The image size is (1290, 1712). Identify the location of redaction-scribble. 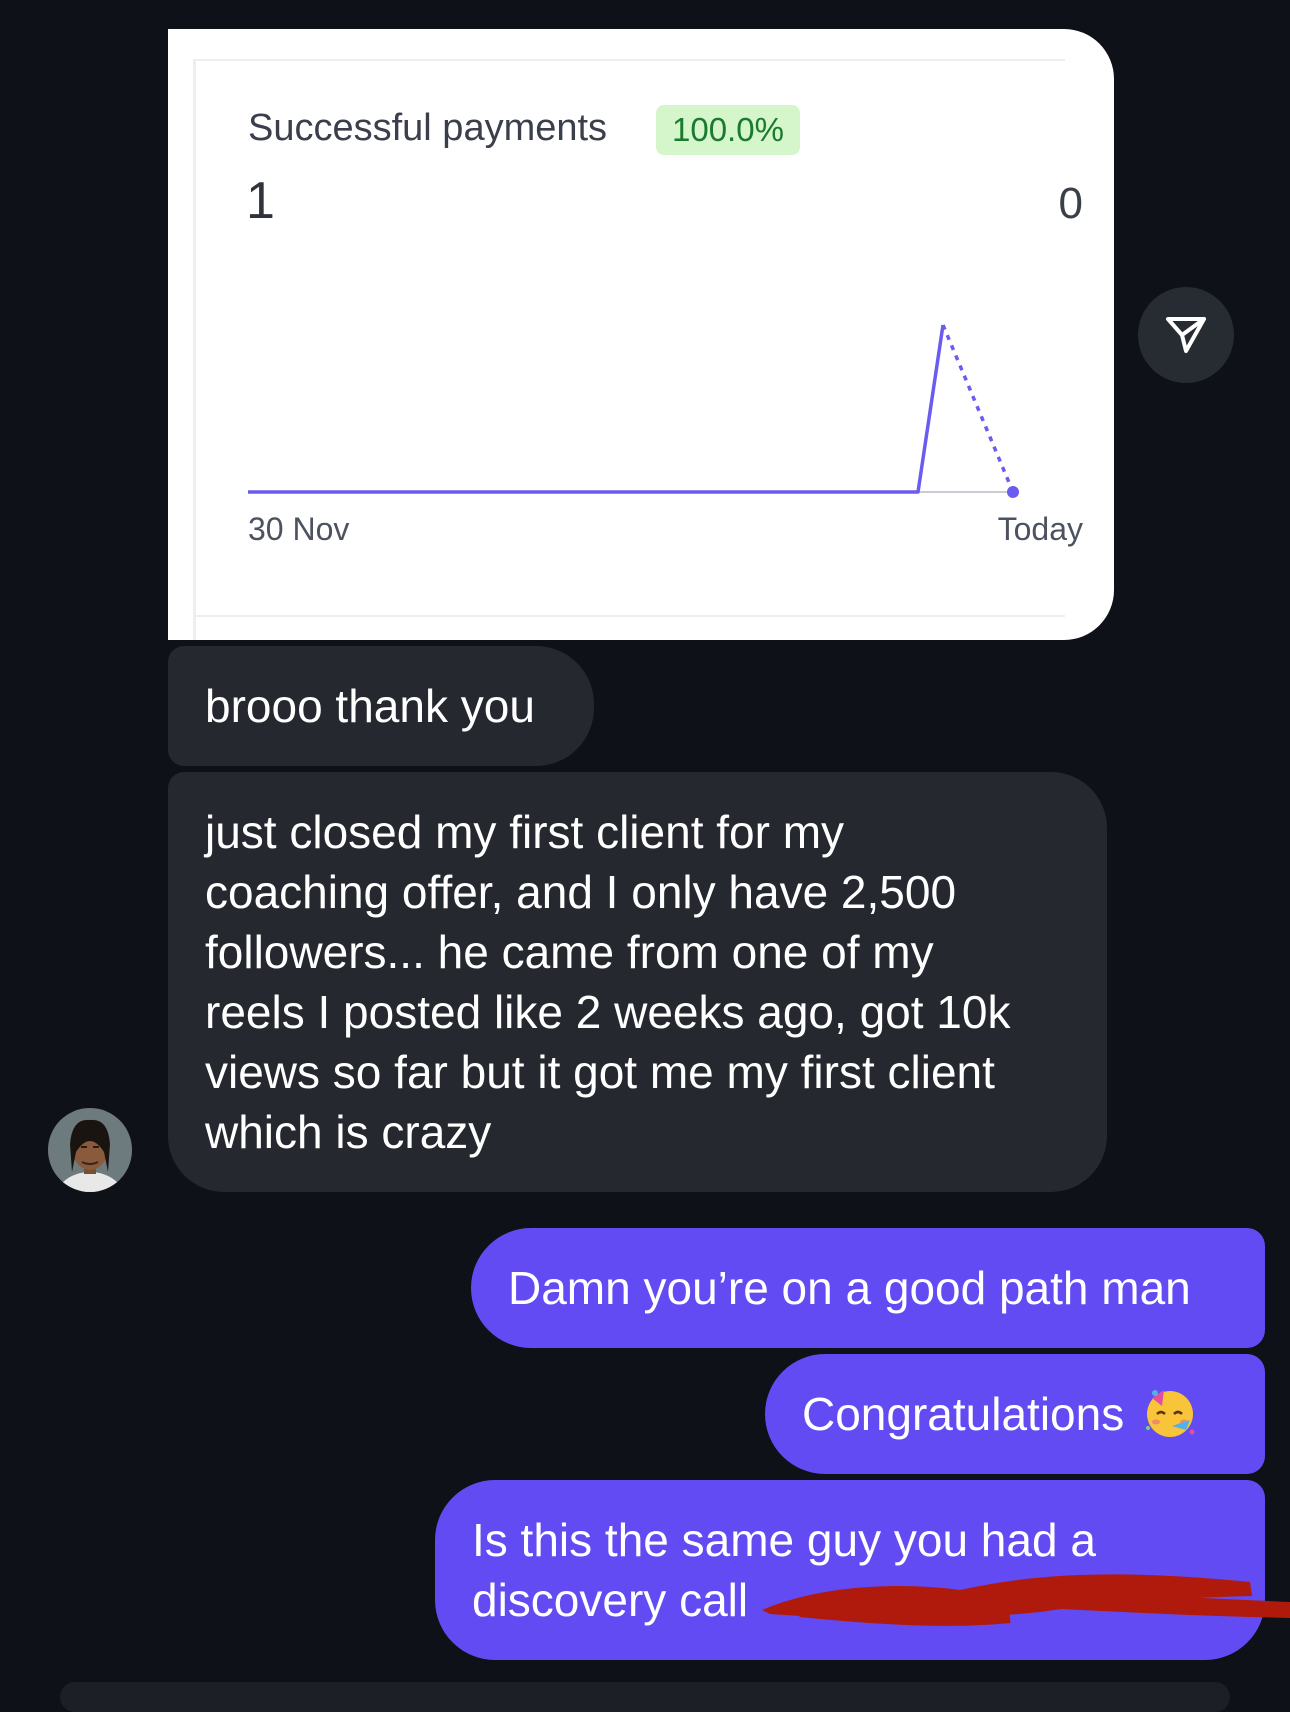
(1026, 1600).